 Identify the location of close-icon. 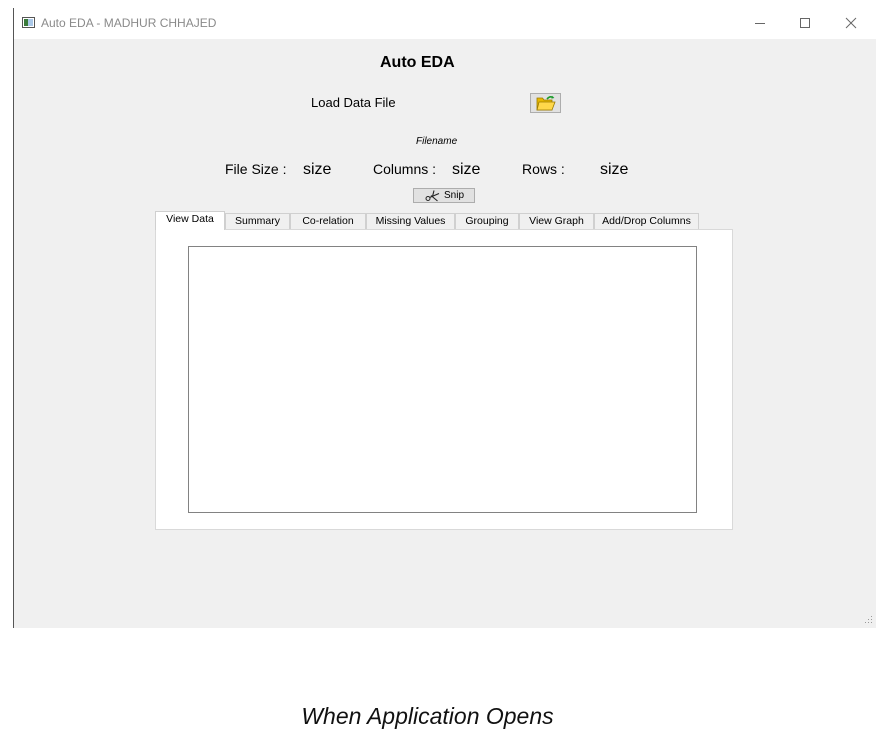
(851, 23).